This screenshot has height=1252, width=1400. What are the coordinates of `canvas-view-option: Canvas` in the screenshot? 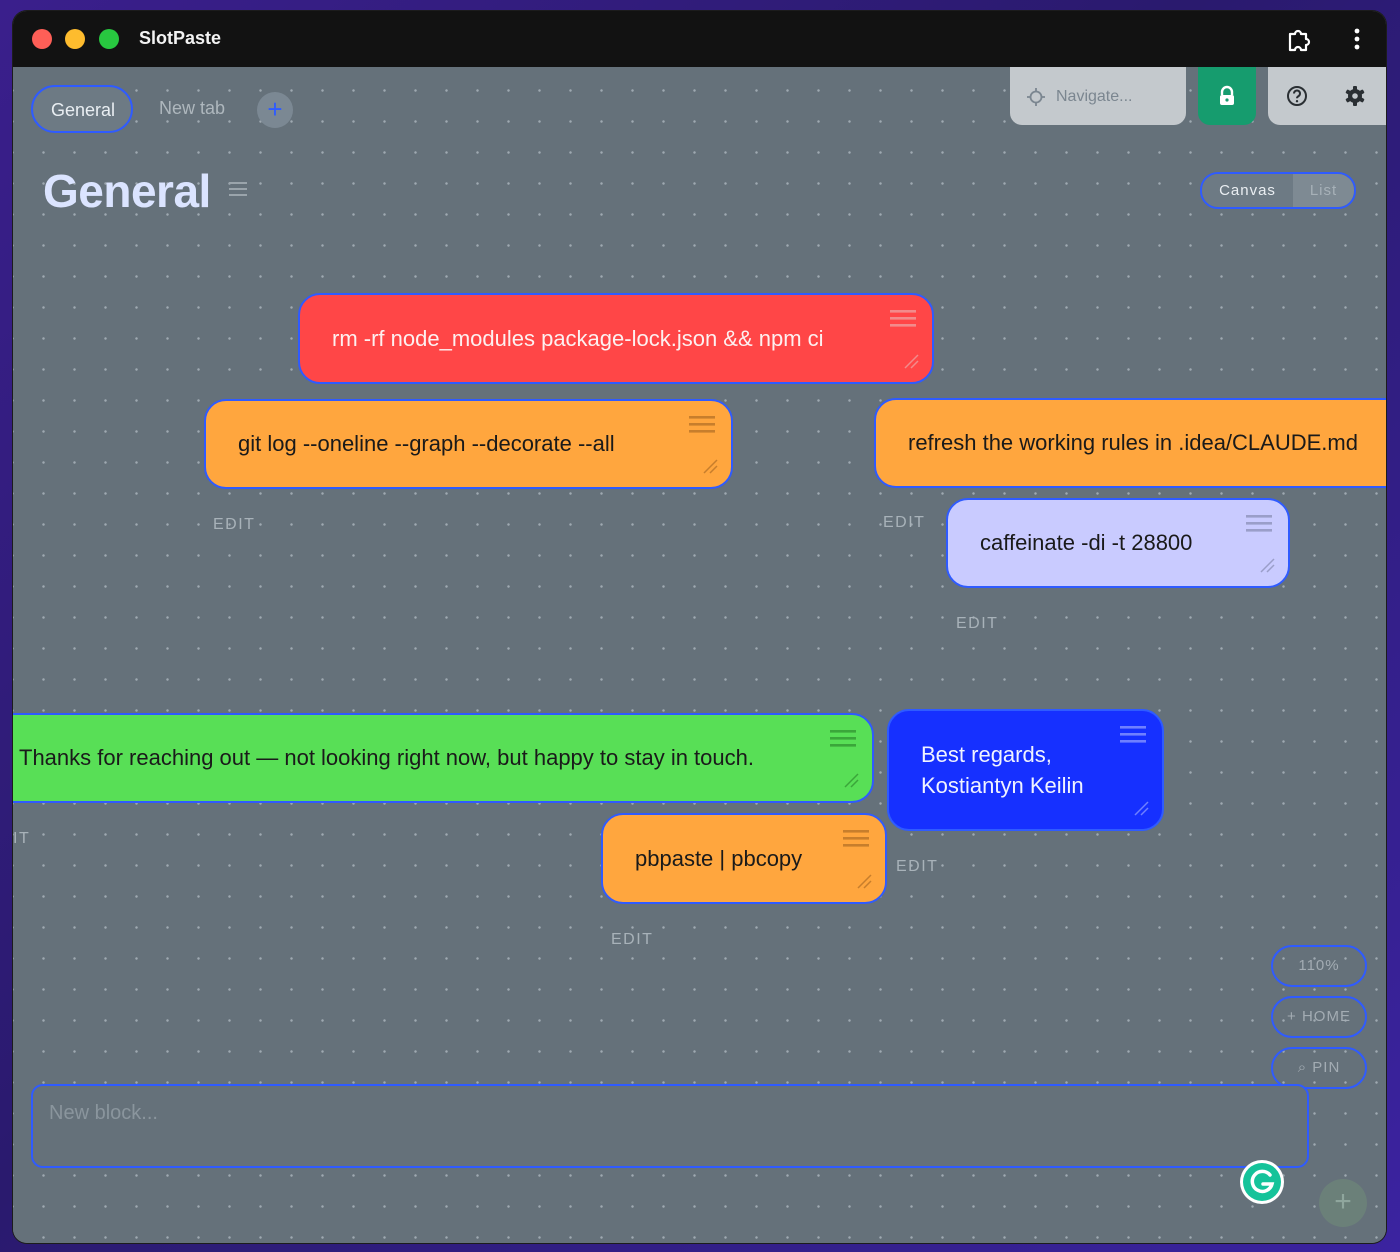 It's located at (1247, 190).